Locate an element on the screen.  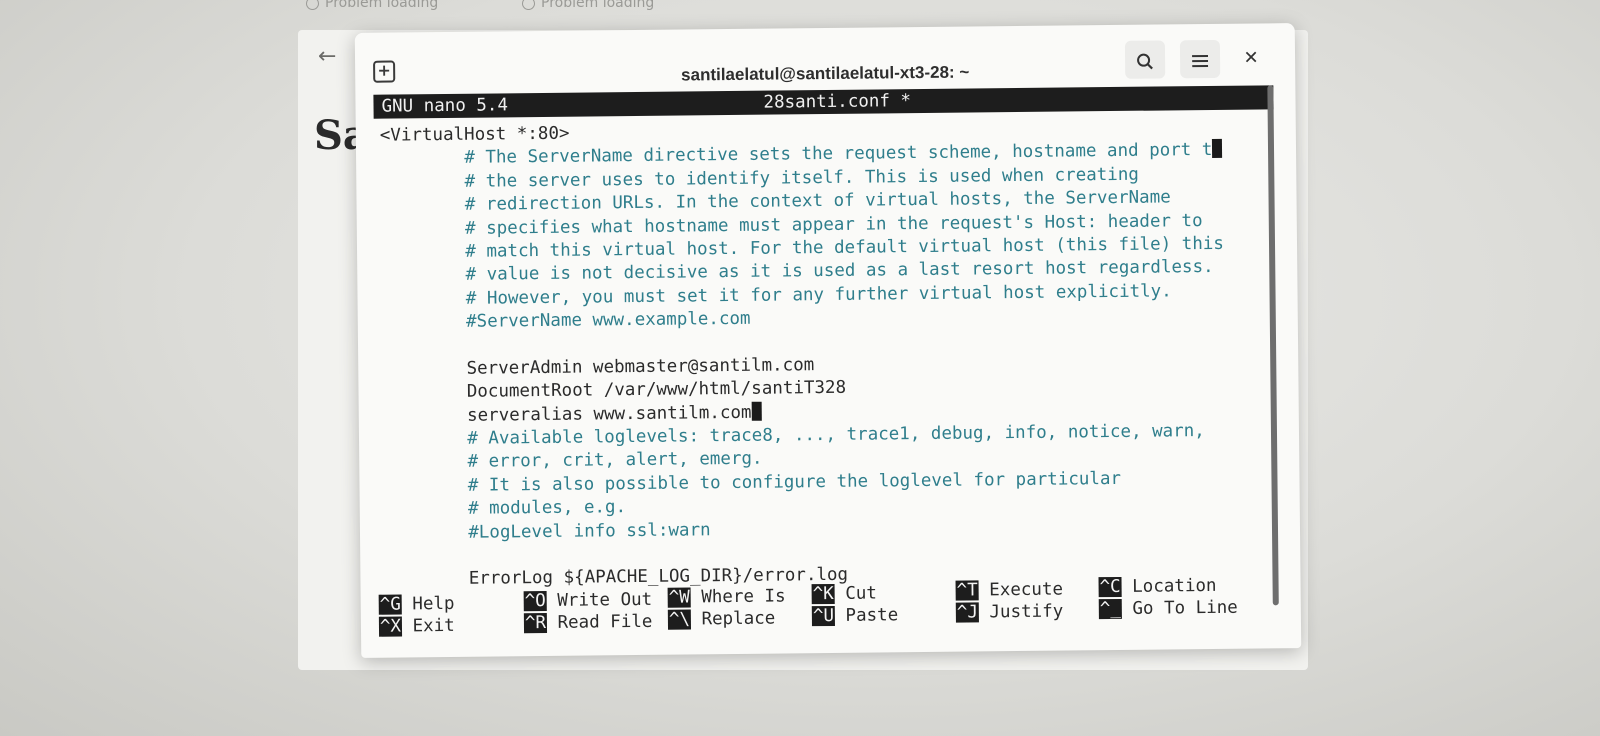
menu-button is located at coordinates (1200, 59).